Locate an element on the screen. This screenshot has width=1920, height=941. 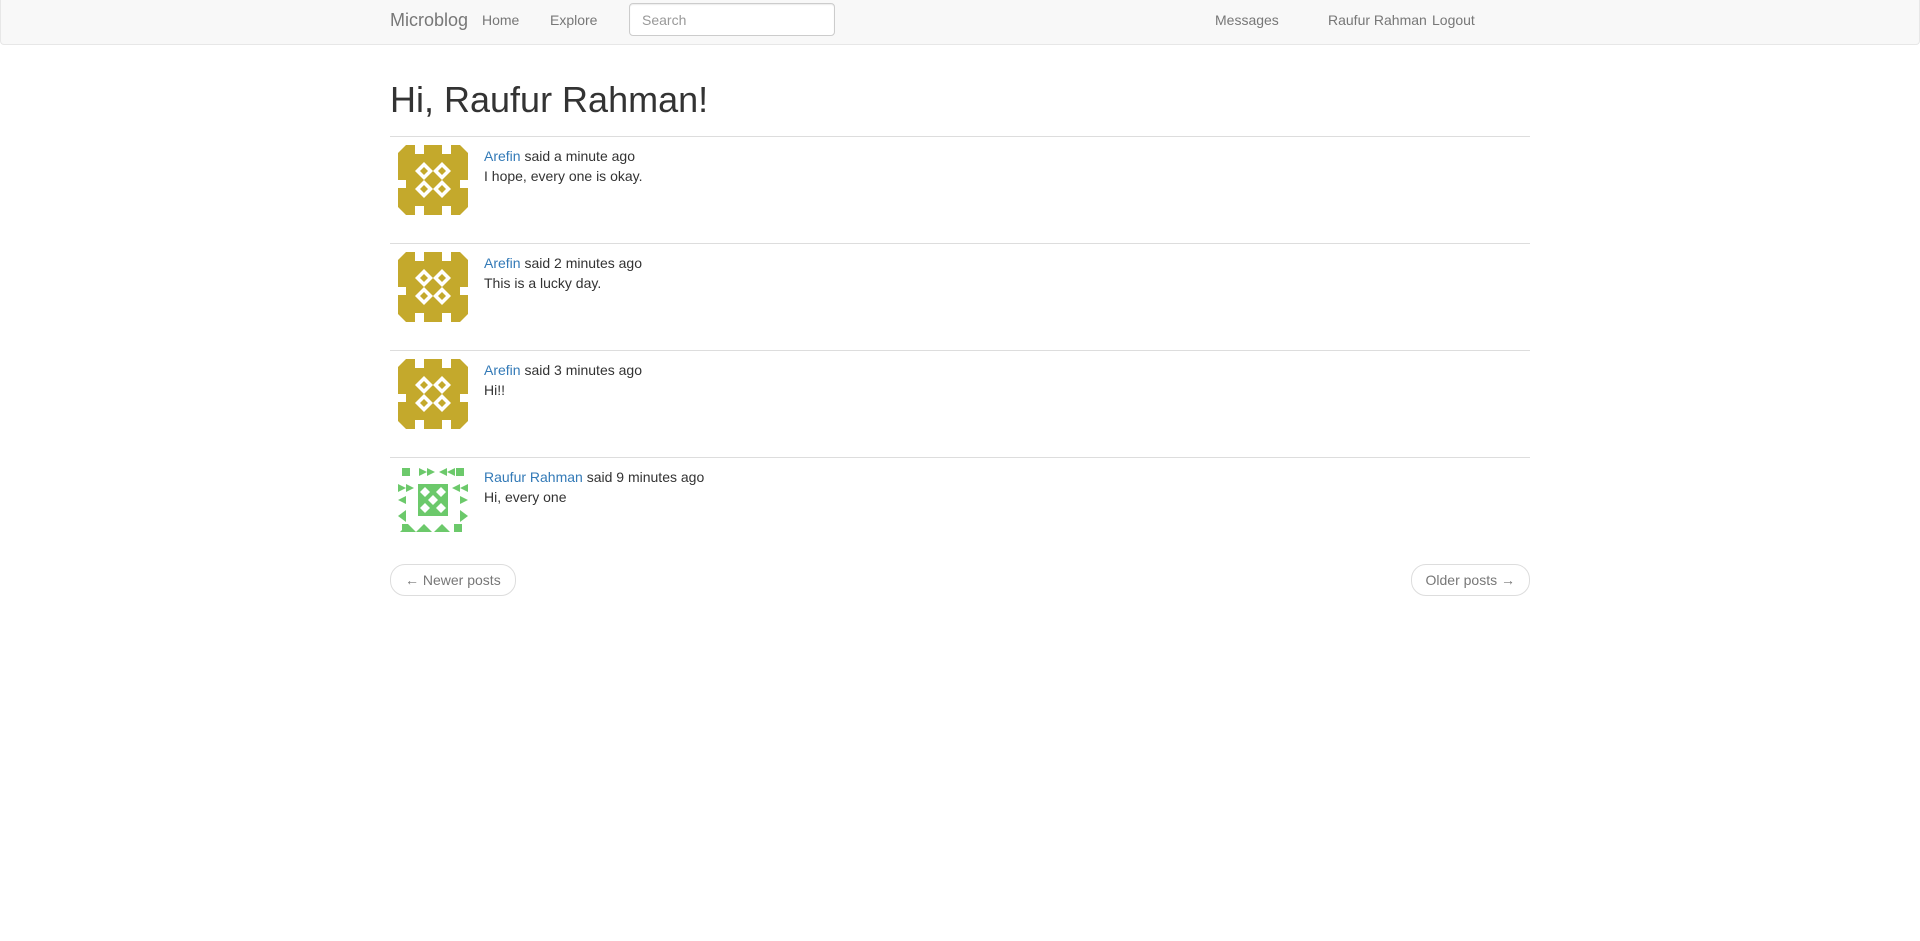
nav-home-link: Home is located at coordinates (500, 22).